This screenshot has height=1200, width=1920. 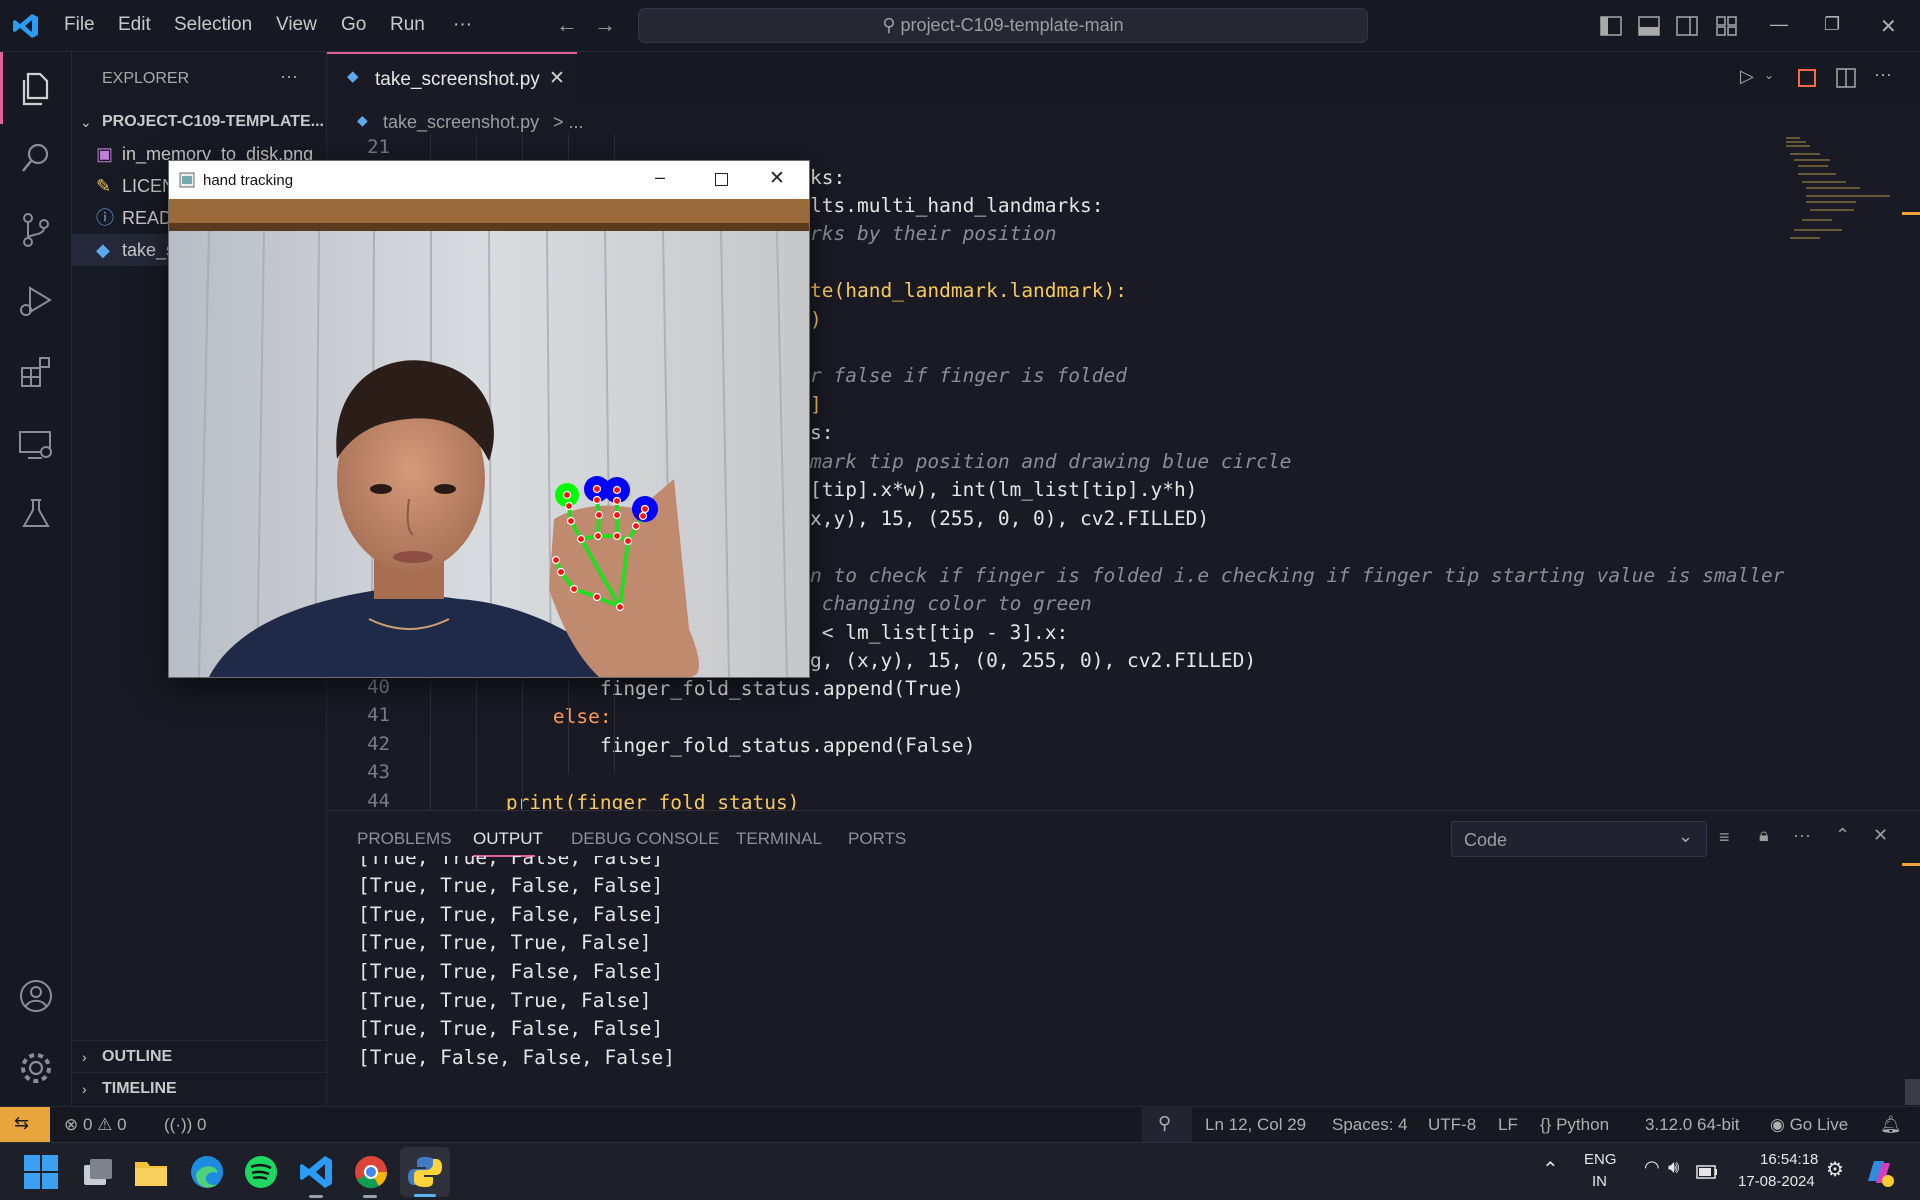 What do you see at coordinates (1789, 1159) in the screenshot?
I see `clock-time: 16:54:18` at bounding box center [1789, 1159].